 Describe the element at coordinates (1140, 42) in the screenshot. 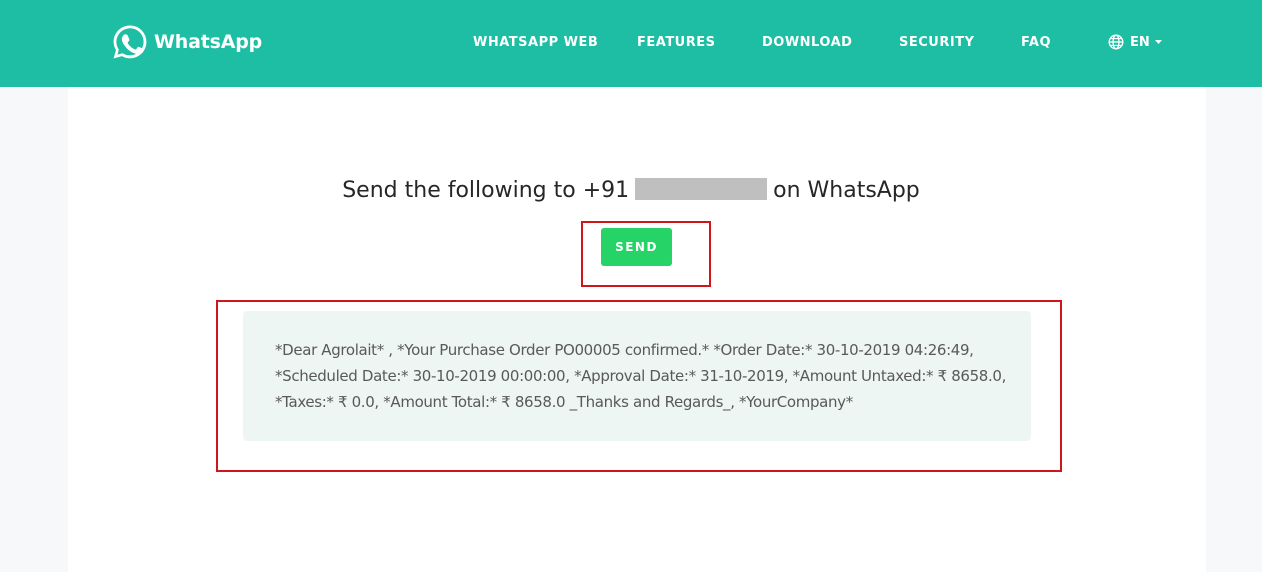

I see `language-label: EN` at that location.